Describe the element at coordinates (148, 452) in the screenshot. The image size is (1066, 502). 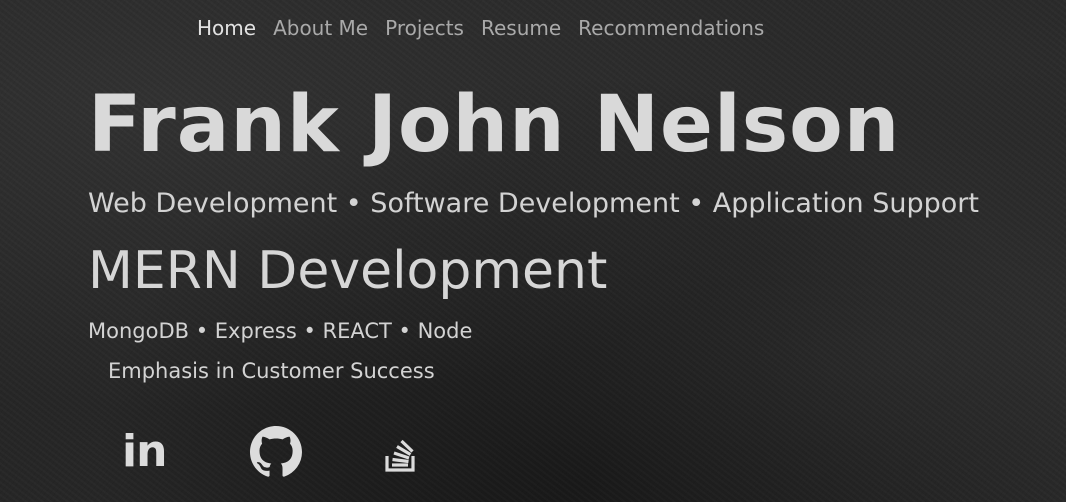
I see `linkedin-icon: in` at that location.